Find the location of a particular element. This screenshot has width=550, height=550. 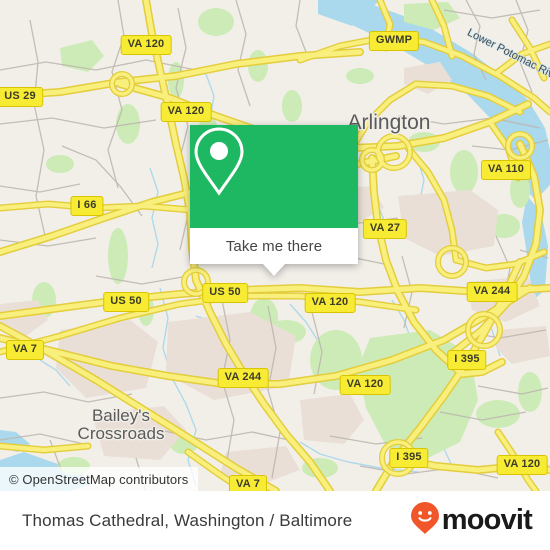

moovit-logo: moovit is located at coordinates (471, 520).